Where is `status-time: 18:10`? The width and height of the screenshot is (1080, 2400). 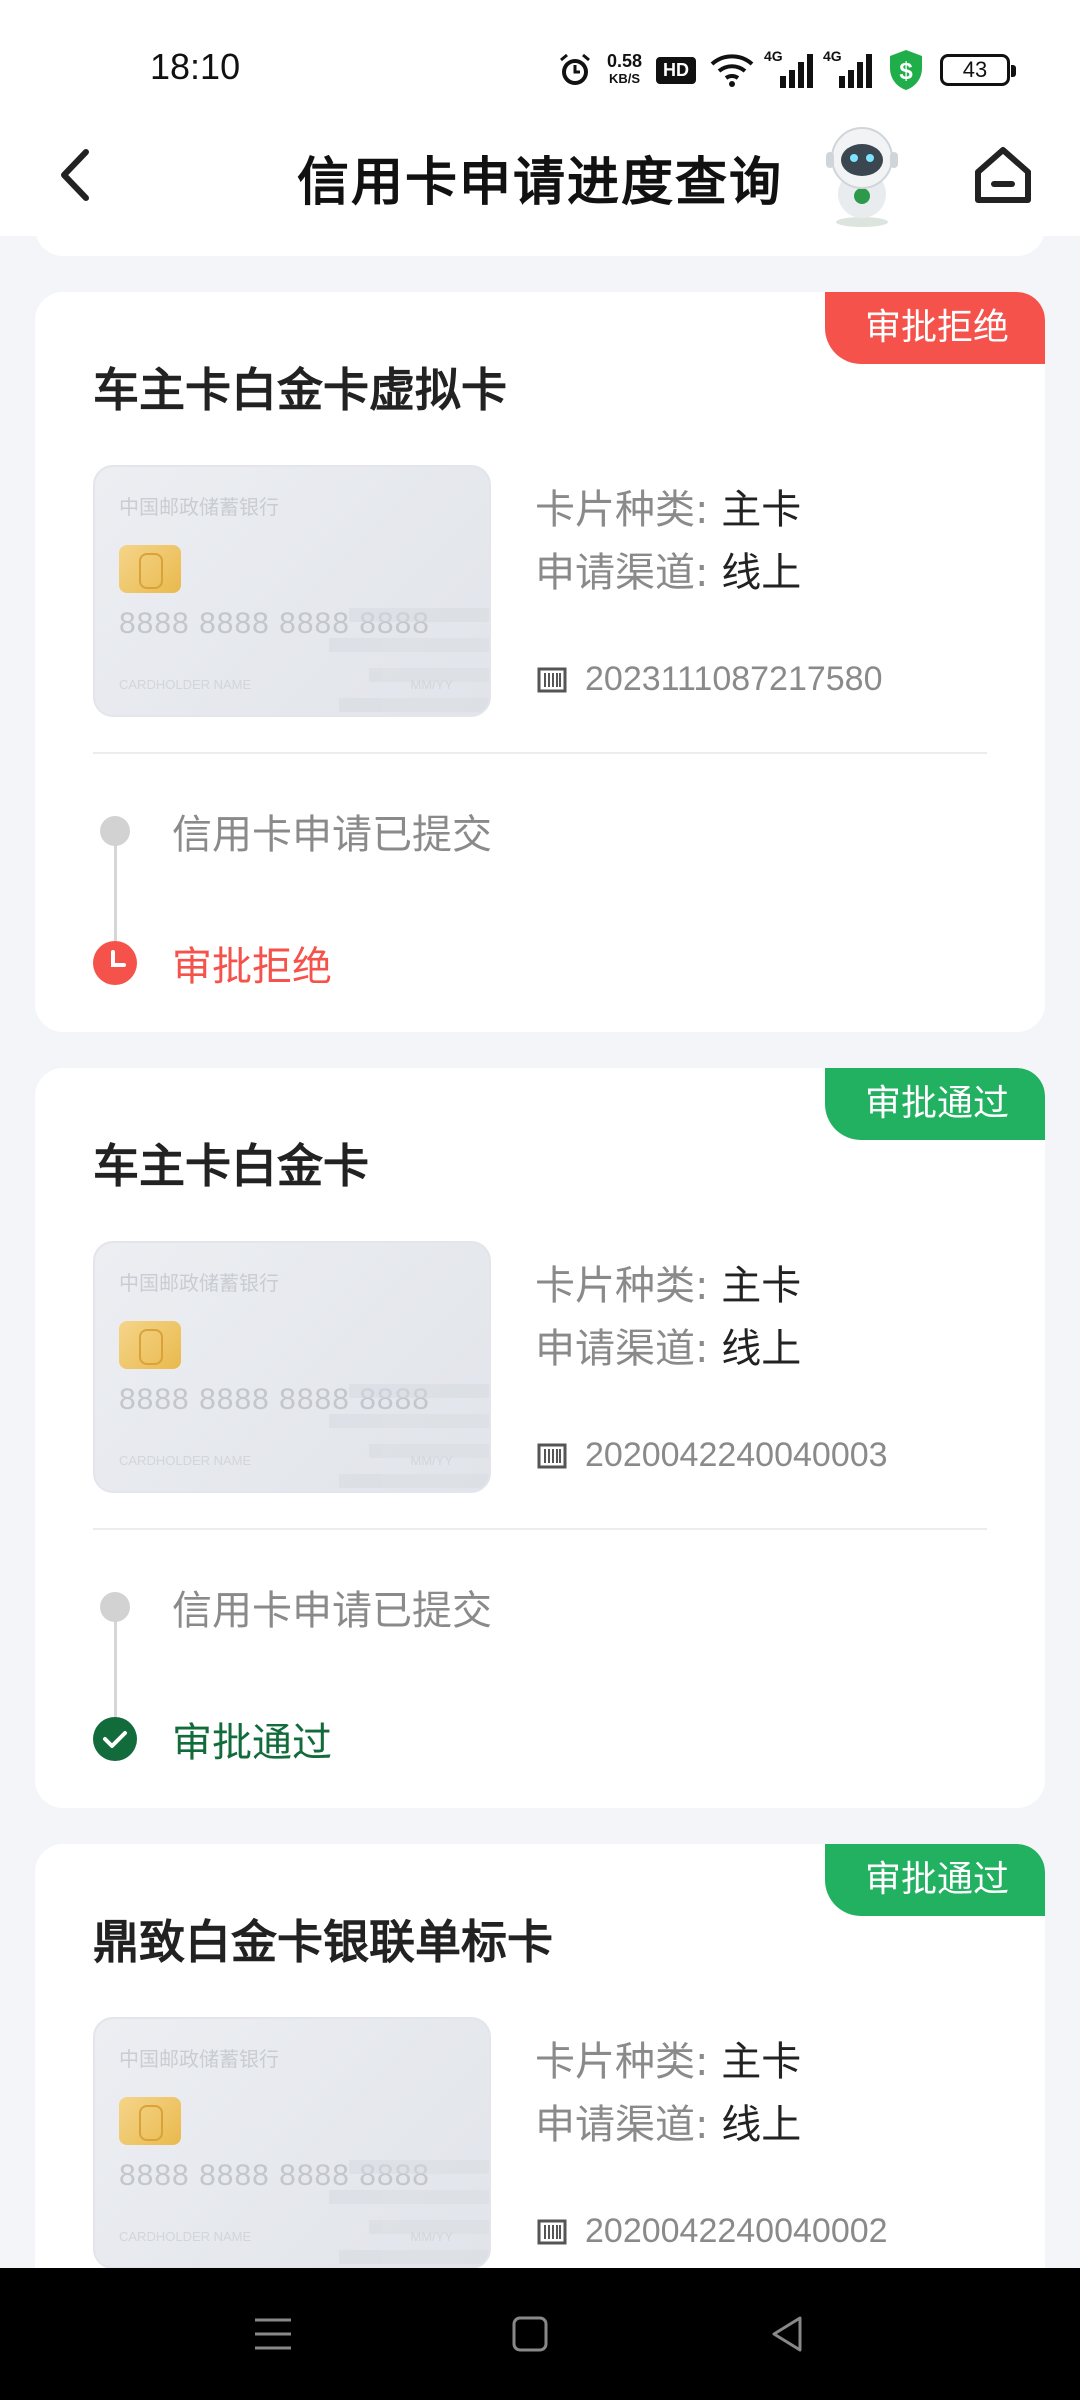 status-time: 18:10 is located at coordinates (195, 66).